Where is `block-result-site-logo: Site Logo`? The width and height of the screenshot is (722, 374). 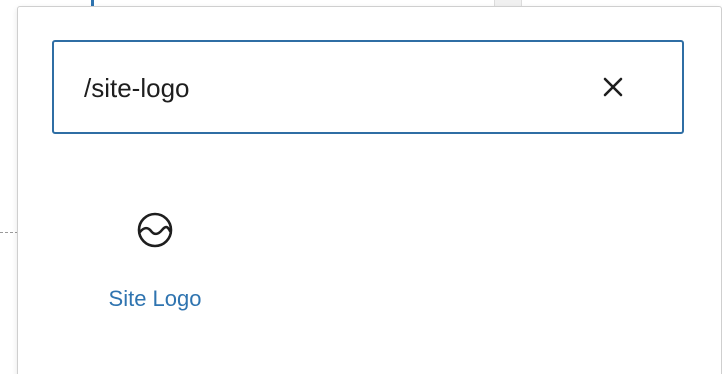
block-result-site-logo: Site Logo is located at coordinates (155, 260).